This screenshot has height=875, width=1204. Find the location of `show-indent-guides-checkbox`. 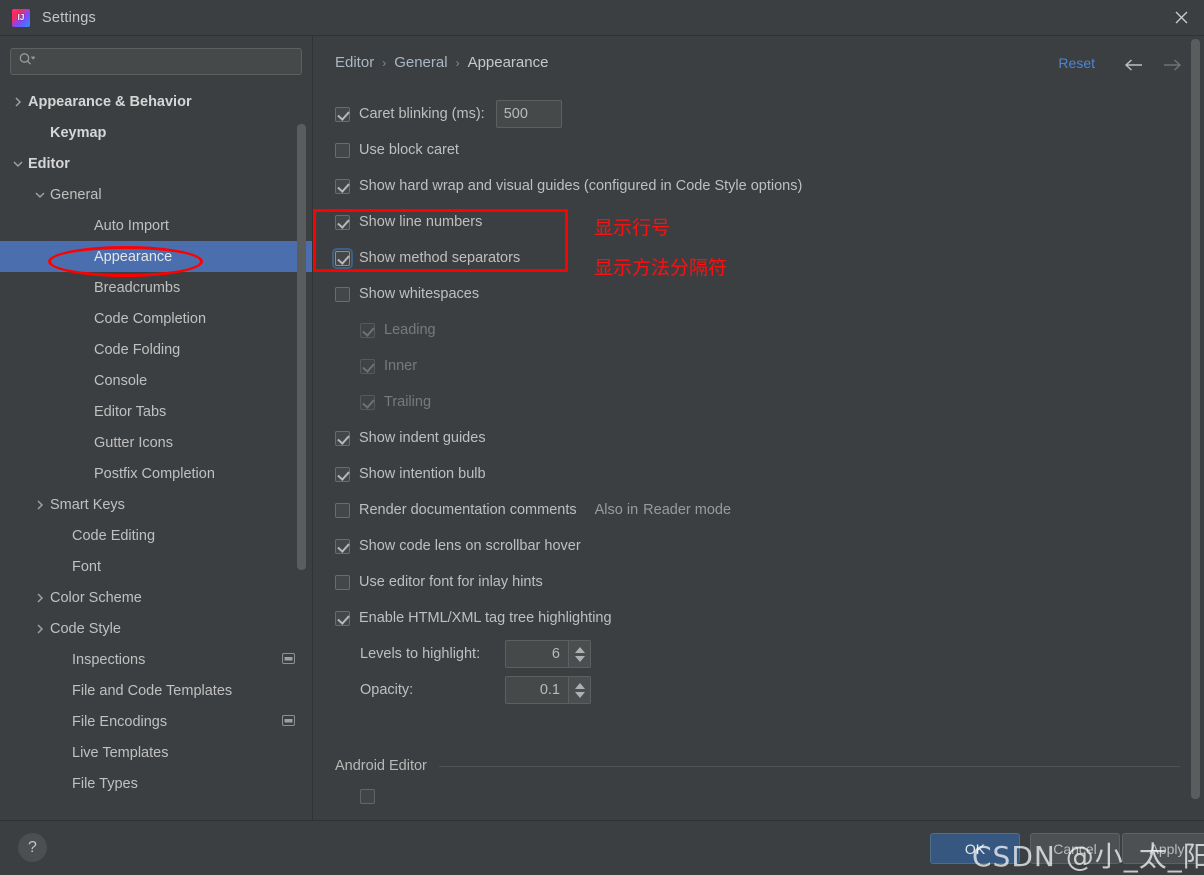

show-indent-guides-checkbox is located at coordinates (342, 438).